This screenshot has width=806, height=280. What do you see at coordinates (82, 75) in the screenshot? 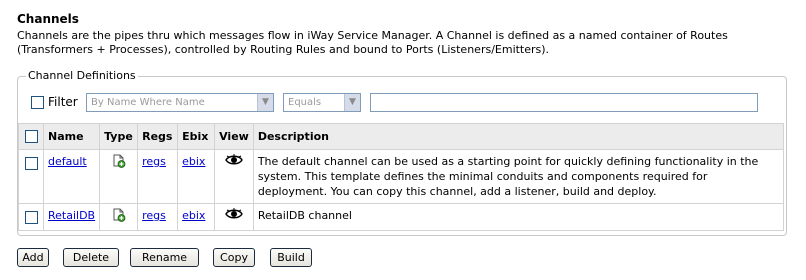
I see `channel-definitions-legend: Channel Definitions` at bounding box center [82, 75].